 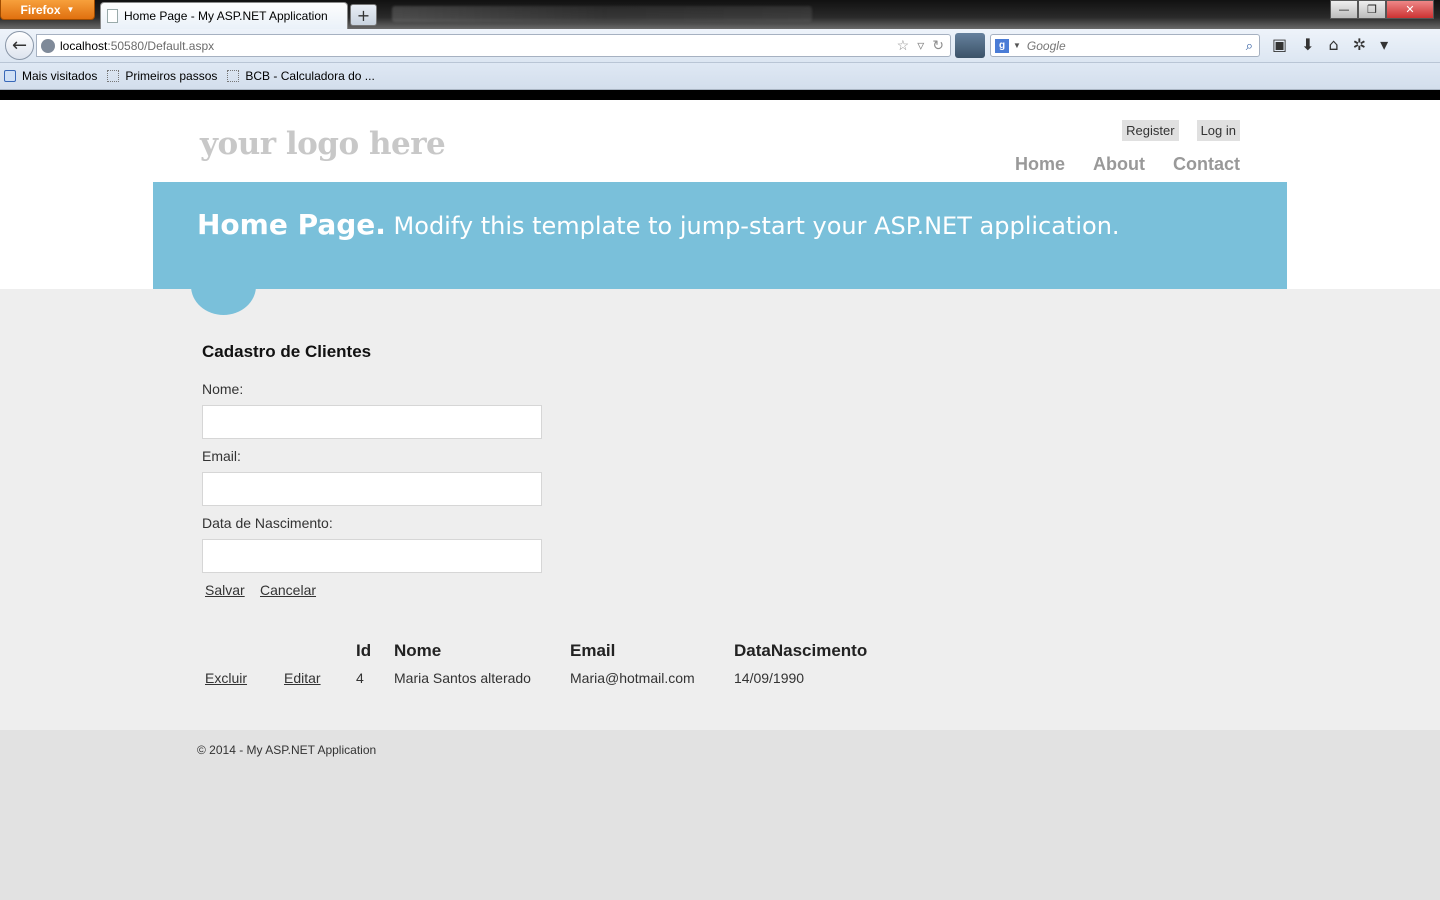 What do you see at coordinates (632, 678) in the screenshot?
I see `cell-email: Maria@hotmail.com` at bounding box center [632, 678].